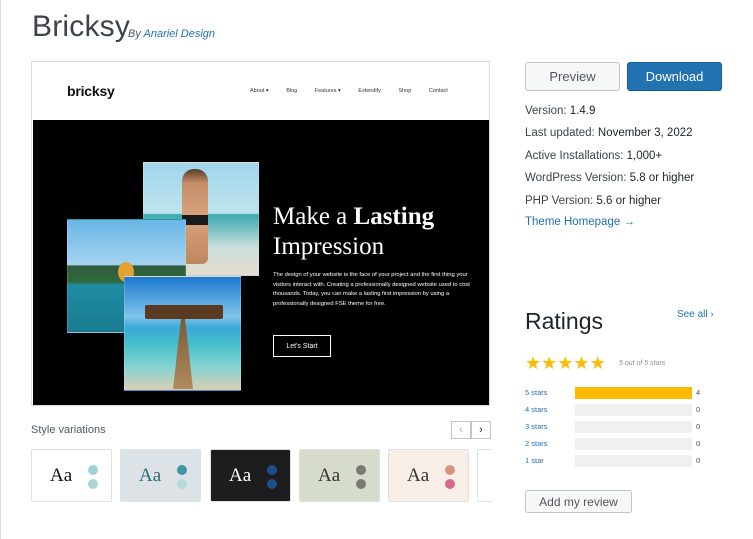 This screenshot has width=753, height=539. Describe the element at coordinates (327, 91) in the screenshot. I see `site-nav-item: Features ▾` at that location.